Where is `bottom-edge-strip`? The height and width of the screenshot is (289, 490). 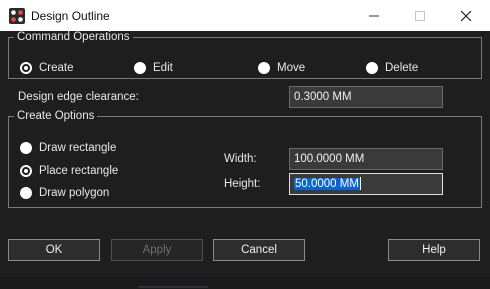 bottom-edge-strip is located at coordinates (173, 287).